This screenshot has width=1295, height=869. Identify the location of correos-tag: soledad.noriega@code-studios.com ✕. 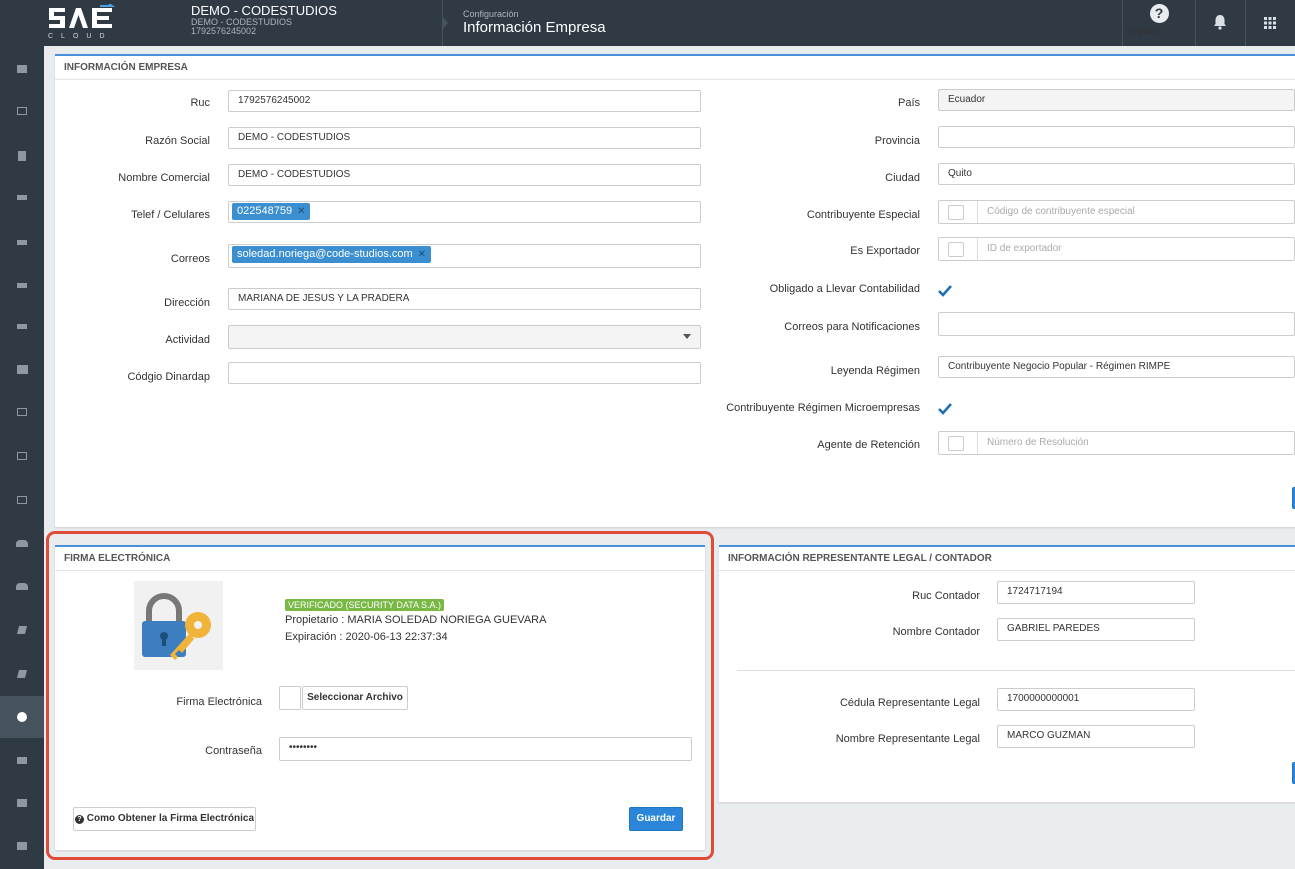
(332, 254).